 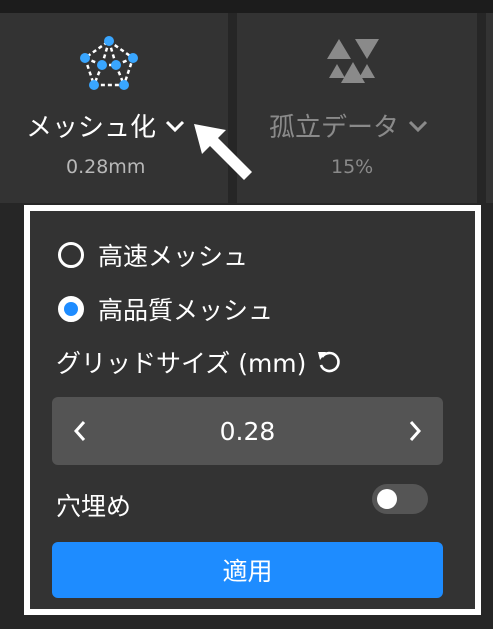 What do you see at coordinates (352, 167) in the screenshot?
I see `isolated-tool-value: 15%` at bounding box center [352, 167].